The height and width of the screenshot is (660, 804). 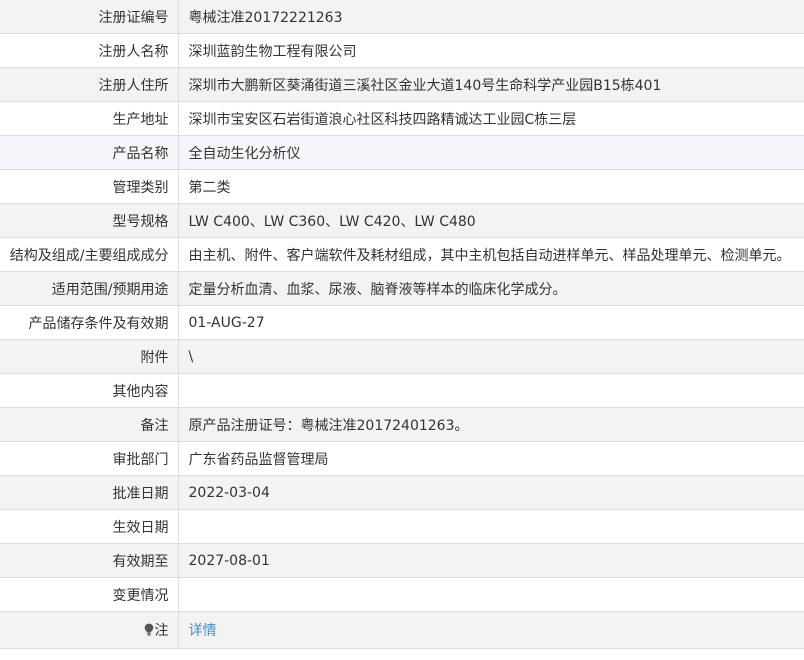 I want to click on row-registration-number: 注册证编号 粤械注准20172221263, so click(x=402, y=17).